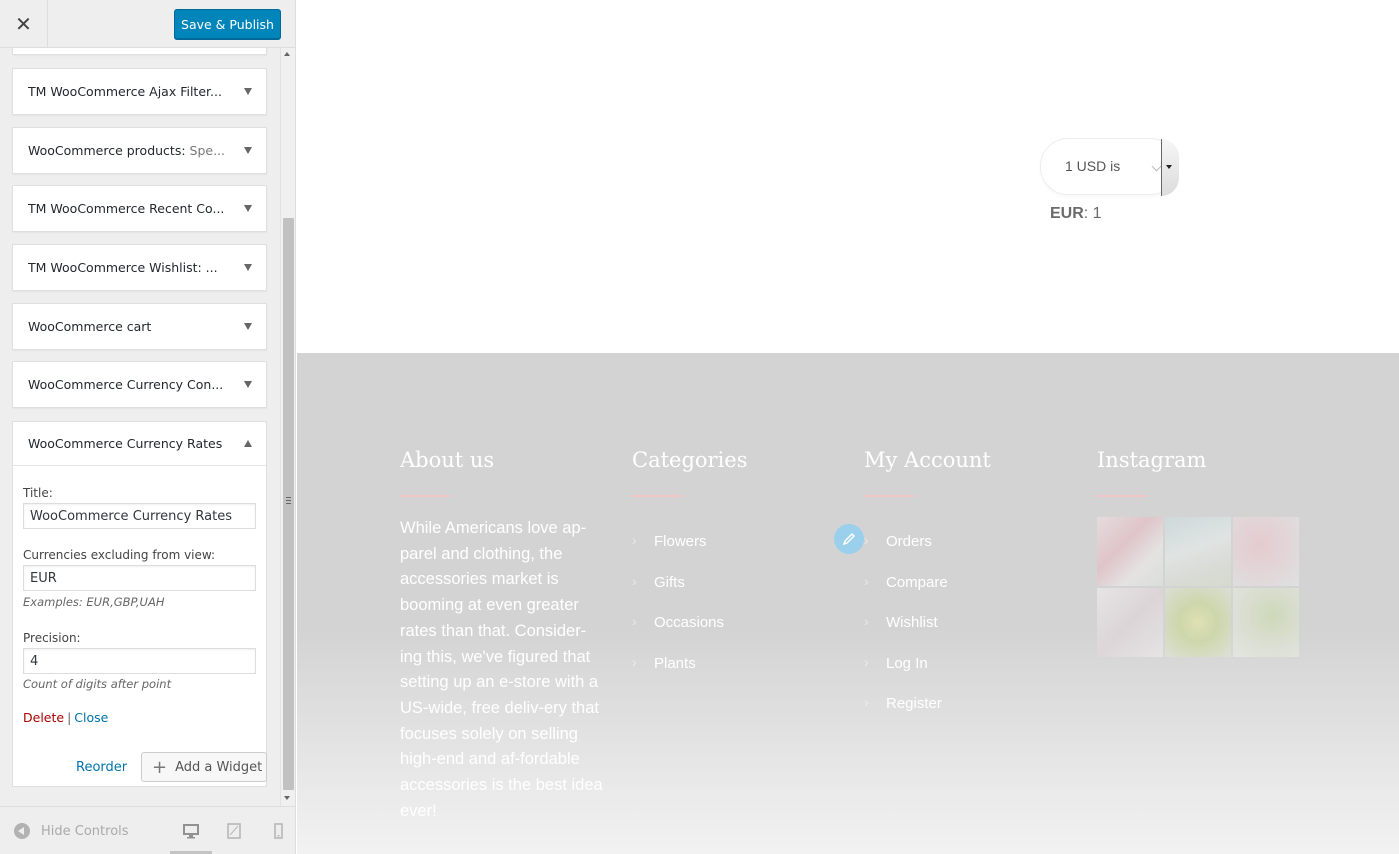 This screenshot has height=854, width=1399. I want to click on account-menu: Orders Compare Wishlist Log In Register, so click(906, 634).